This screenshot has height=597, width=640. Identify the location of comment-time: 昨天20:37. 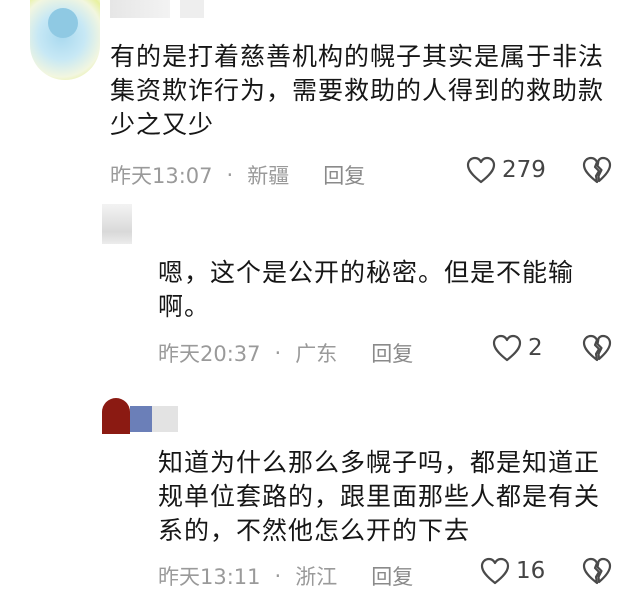
(209, 354).